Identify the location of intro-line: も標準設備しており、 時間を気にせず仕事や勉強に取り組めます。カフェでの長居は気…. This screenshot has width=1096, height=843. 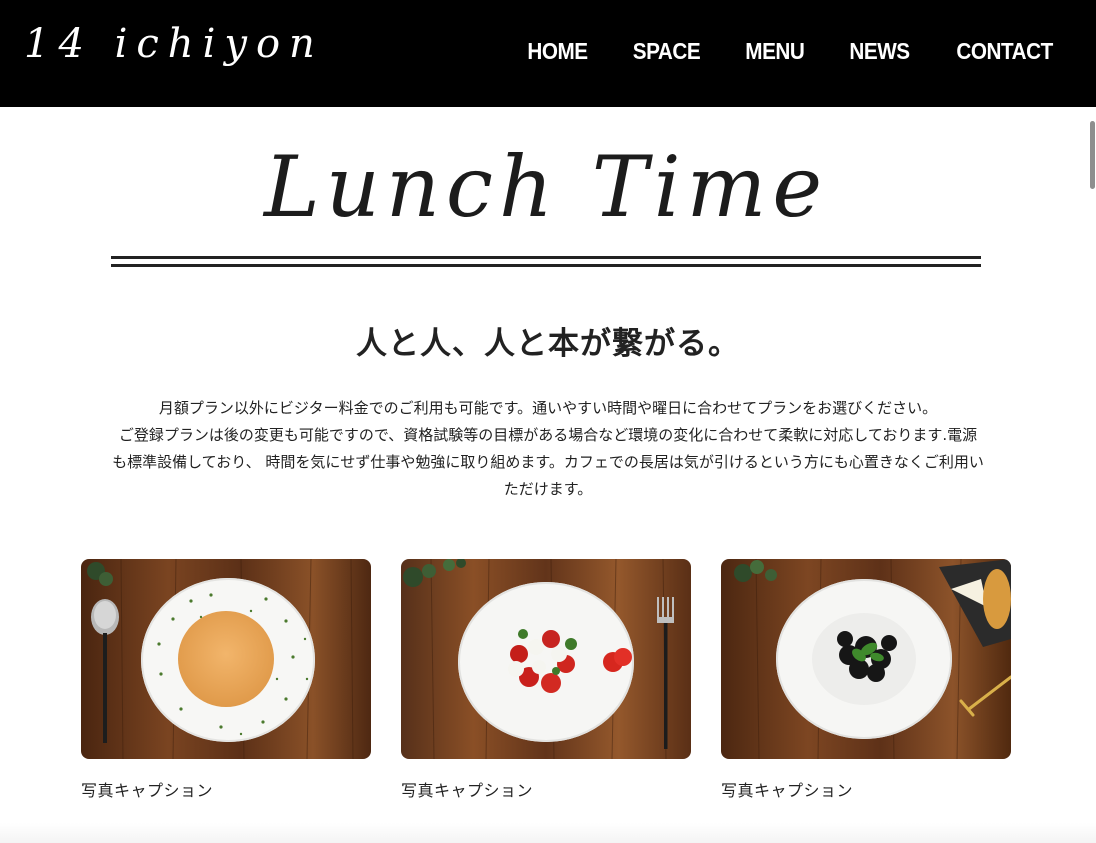
(548, 462).